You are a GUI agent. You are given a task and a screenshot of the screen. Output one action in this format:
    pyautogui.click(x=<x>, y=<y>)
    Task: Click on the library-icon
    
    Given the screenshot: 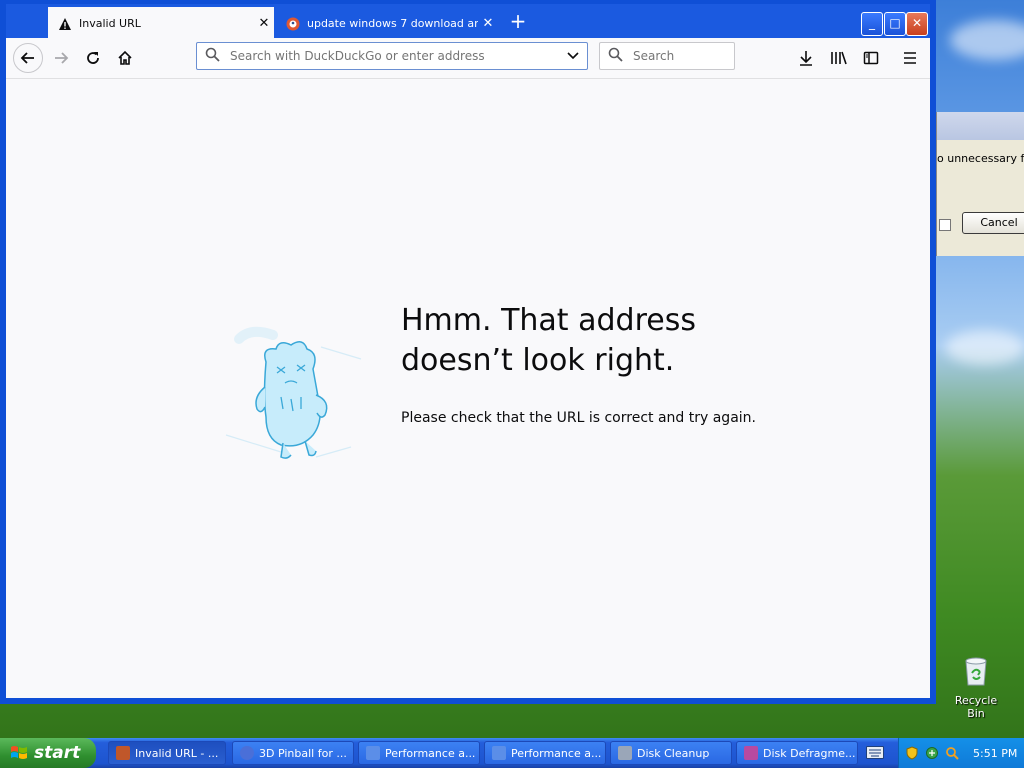 What is the action you would take?
    pyautogui.click(x=839, y=58)
    